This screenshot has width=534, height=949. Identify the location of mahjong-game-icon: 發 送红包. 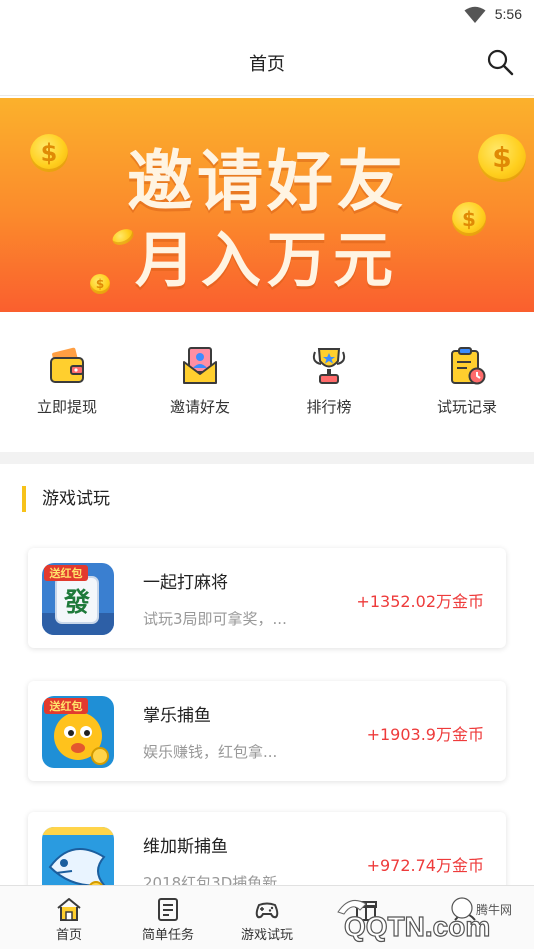
(78, 599).